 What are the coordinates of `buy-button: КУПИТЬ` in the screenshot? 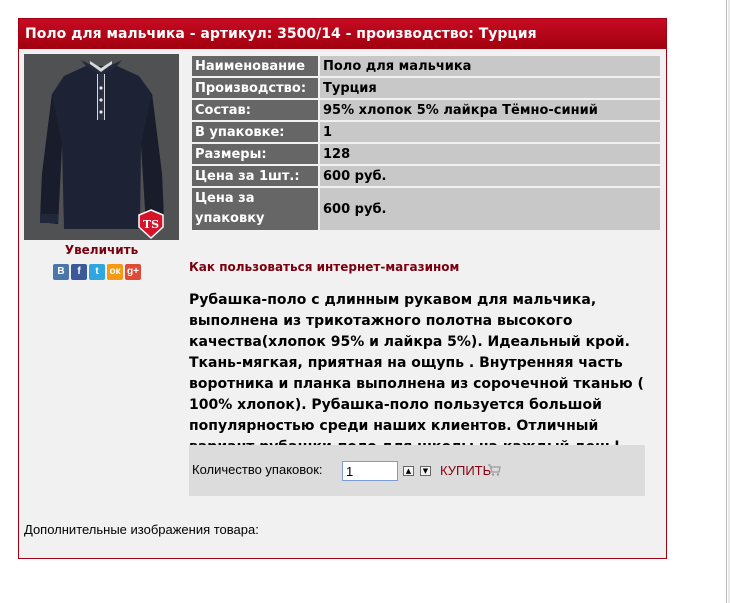 It's located at (465, 470).